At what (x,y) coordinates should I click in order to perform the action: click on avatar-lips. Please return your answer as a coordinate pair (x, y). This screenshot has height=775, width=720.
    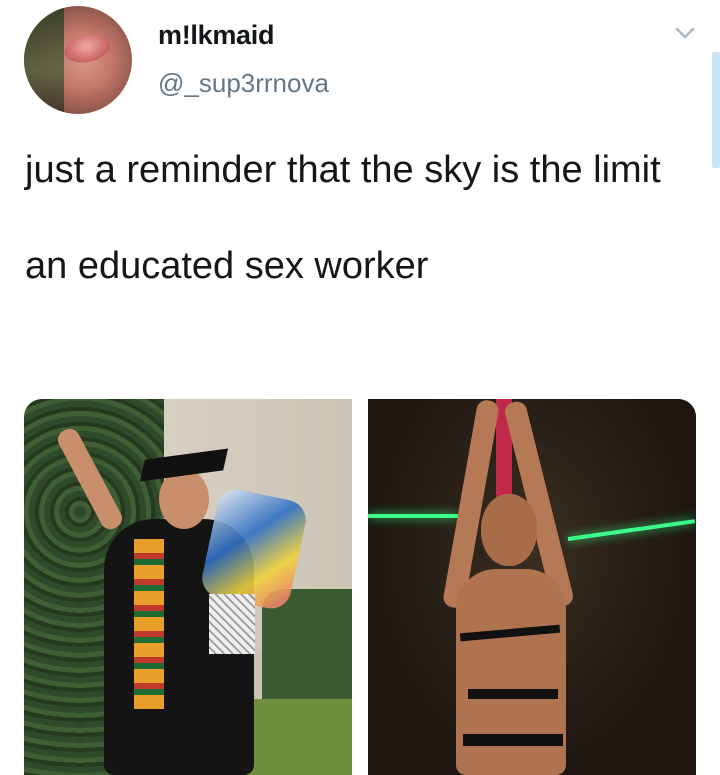
    Looking at the image, I should click on (87, 49).